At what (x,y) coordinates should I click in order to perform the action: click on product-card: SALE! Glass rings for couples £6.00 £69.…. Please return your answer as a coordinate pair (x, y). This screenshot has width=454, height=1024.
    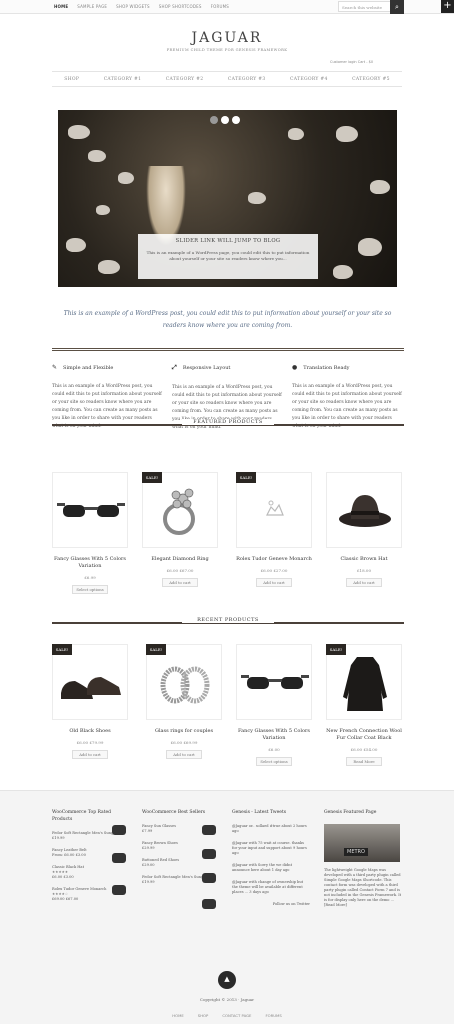
    Looking at the image, I should click on (184, 701).